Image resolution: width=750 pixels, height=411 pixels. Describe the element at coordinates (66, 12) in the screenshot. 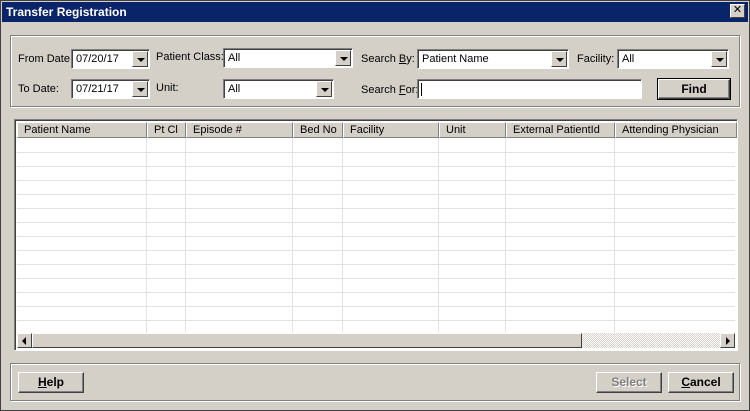

I see `window-title: Transfer Registration` at that location.